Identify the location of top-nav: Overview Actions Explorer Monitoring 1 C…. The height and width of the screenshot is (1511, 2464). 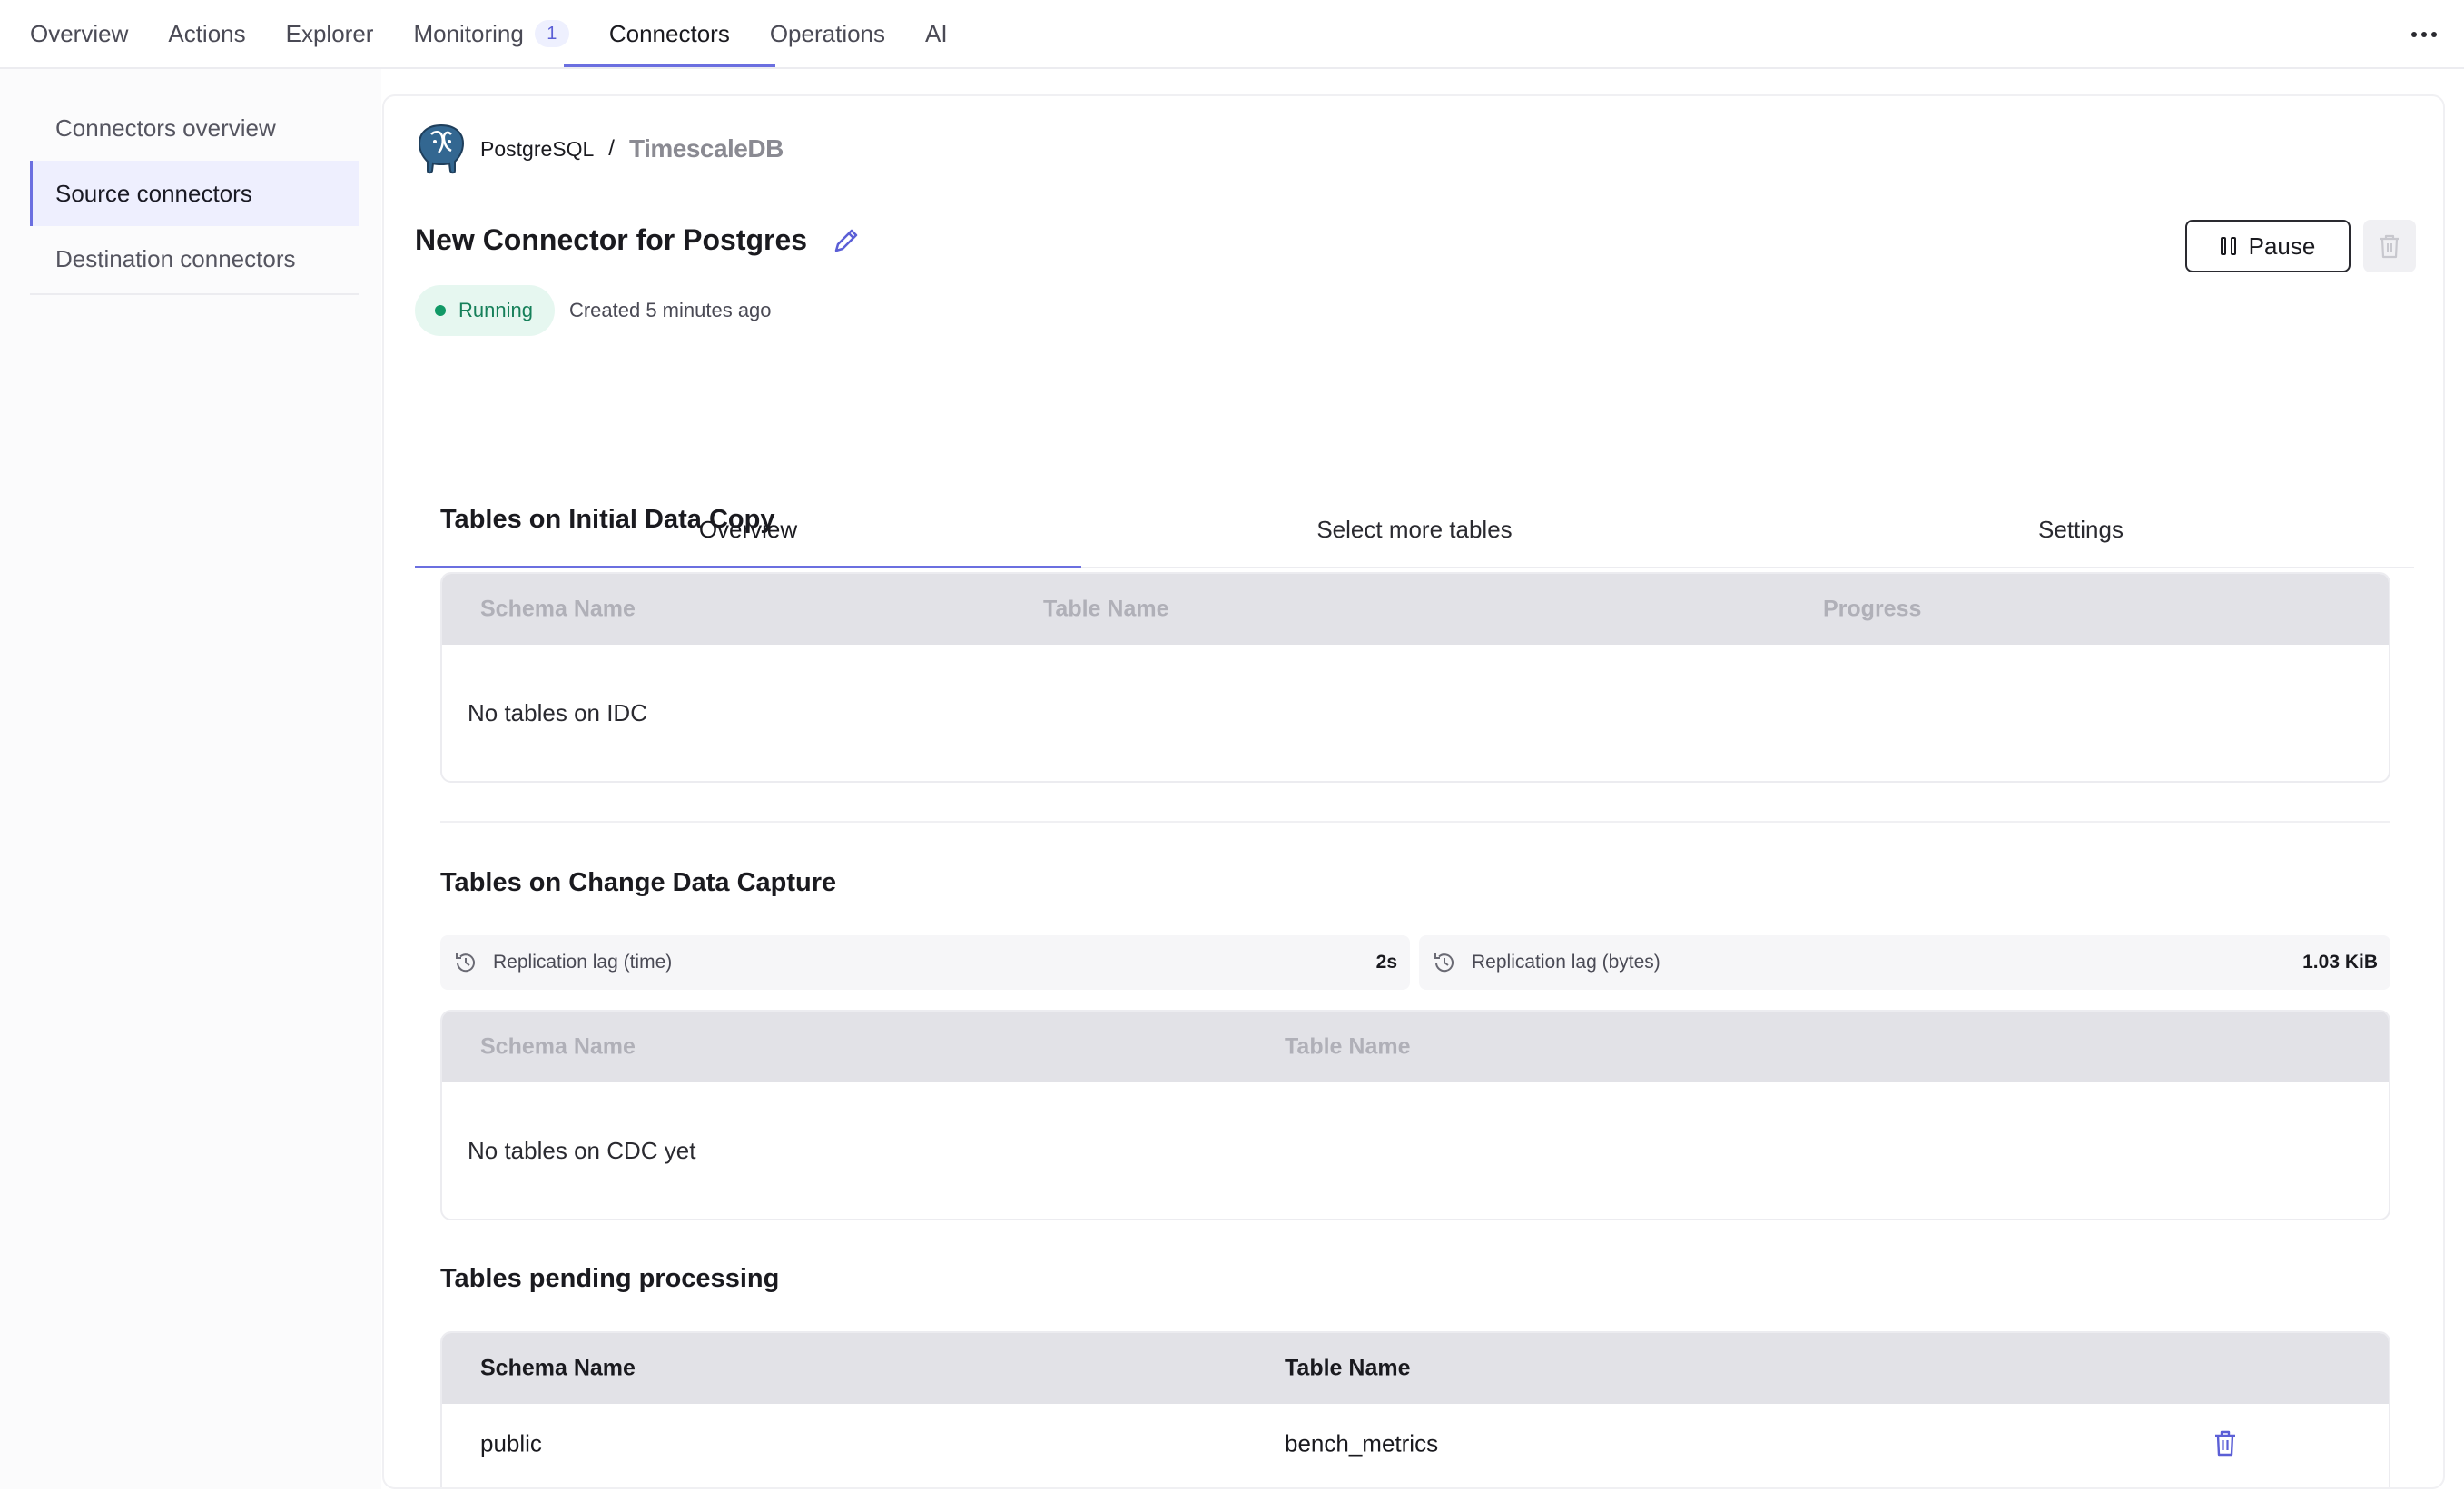
(1232, 34).